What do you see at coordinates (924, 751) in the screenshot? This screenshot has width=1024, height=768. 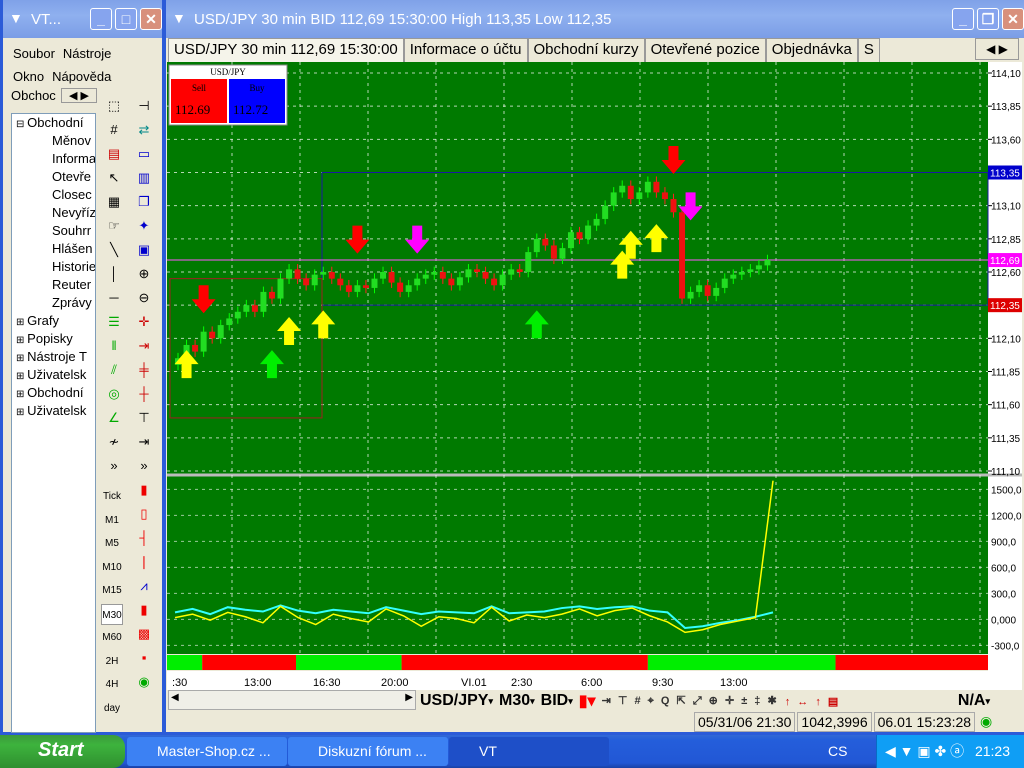 I see `tray-icons: ◀ ▼ ▣ ✤ ⓐ` at bounding box center [924, 751].